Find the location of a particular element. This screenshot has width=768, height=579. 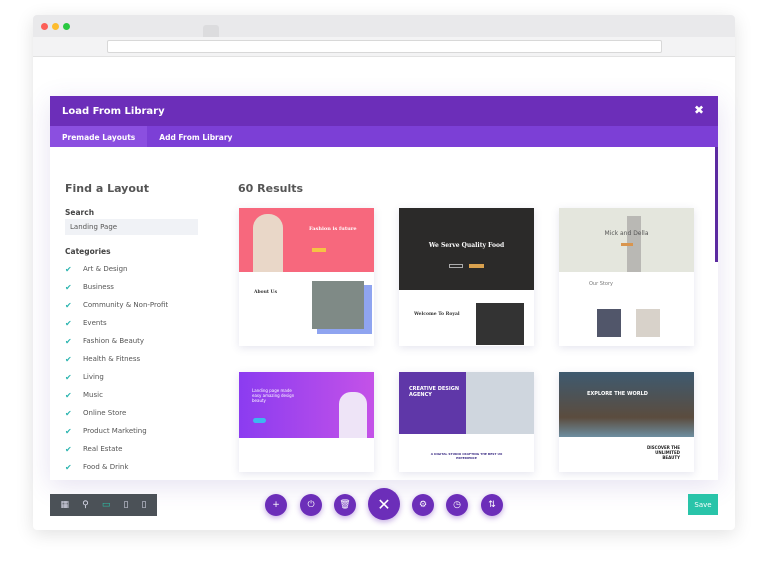

save-button: Save is located at coordinates (703, 504).